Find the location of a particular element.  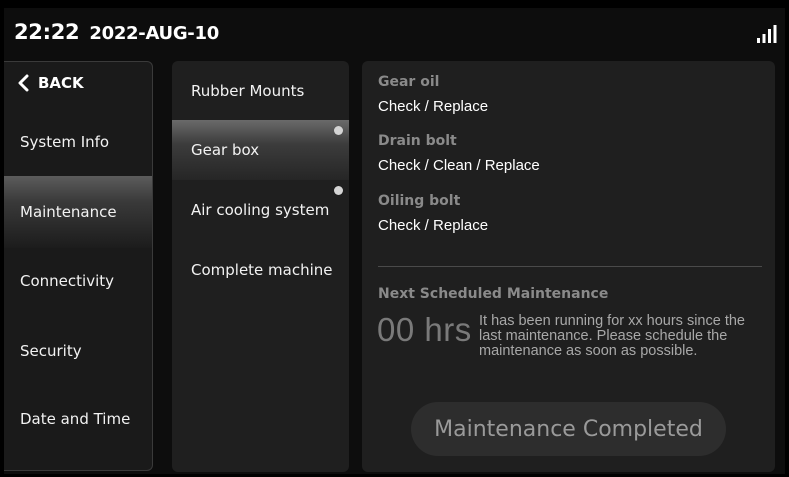

chevron-left-icon is located at coordinates (23, 83).